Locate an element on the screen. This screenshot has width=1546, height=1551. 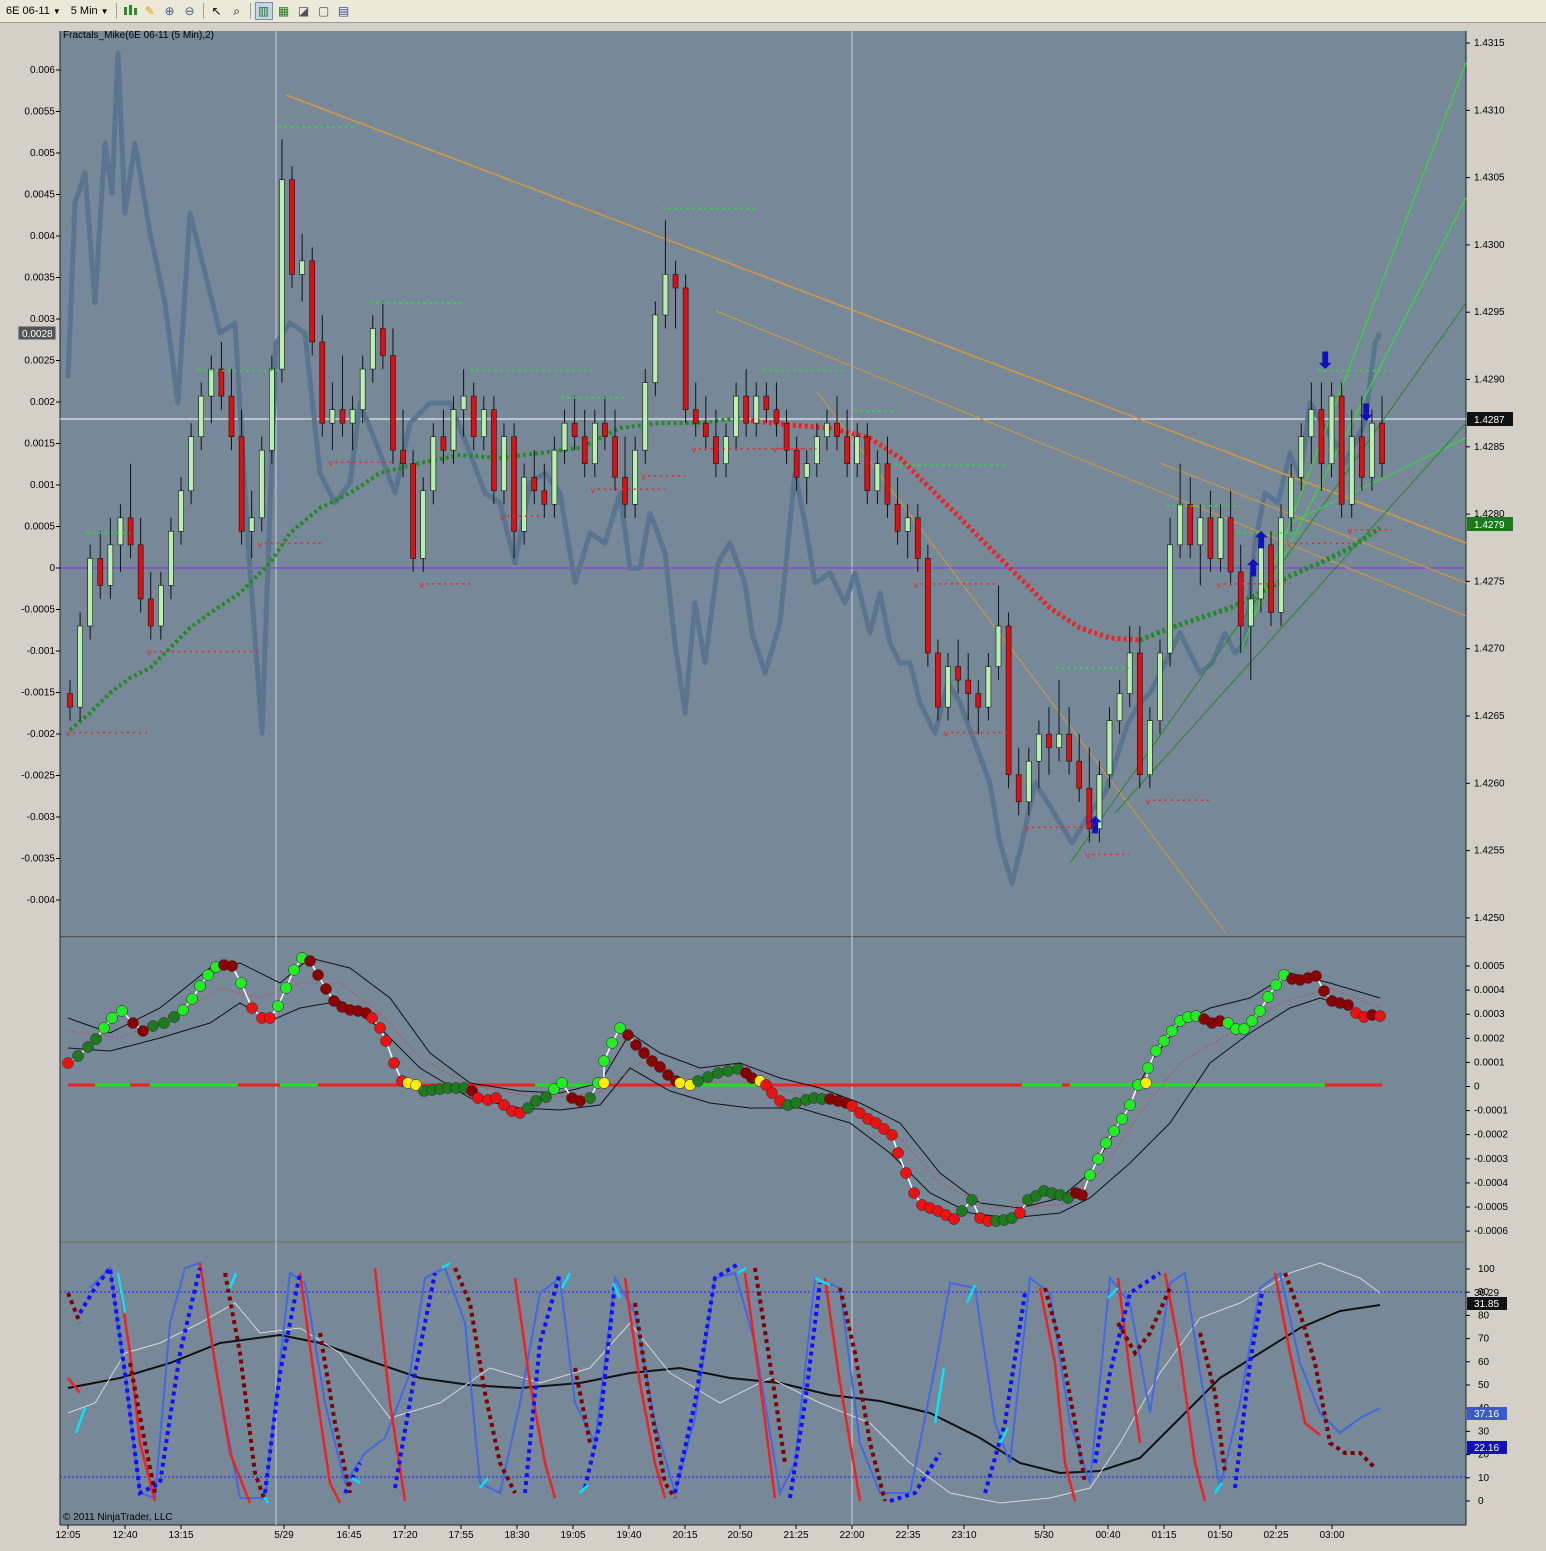
pointer-icon: ↖ is located at coordinates (217, 11).